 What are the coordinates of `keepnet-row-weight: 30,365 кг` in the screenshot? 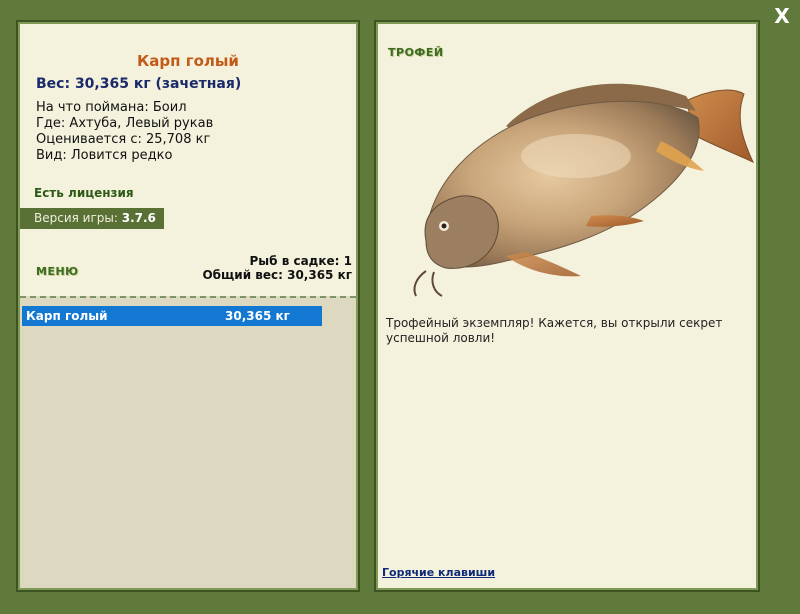 It's located at (257, 316).